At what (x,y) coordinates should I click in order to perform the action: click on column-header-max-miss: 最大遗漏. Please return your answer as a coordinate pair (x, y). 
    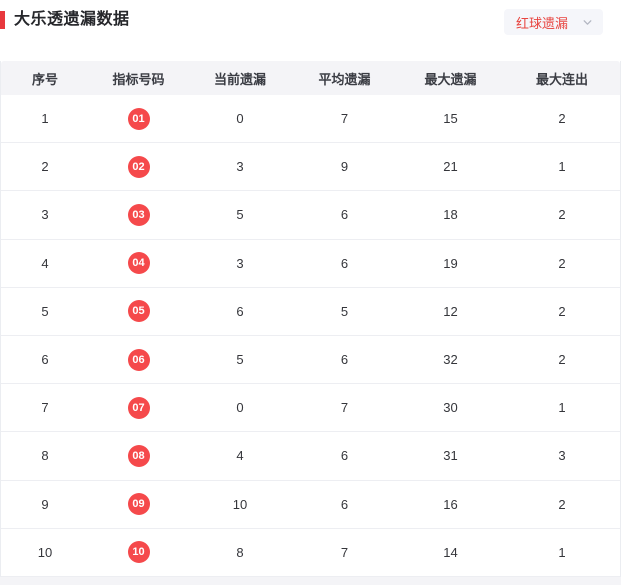
    Looking at the image, I should click on (450, 79).